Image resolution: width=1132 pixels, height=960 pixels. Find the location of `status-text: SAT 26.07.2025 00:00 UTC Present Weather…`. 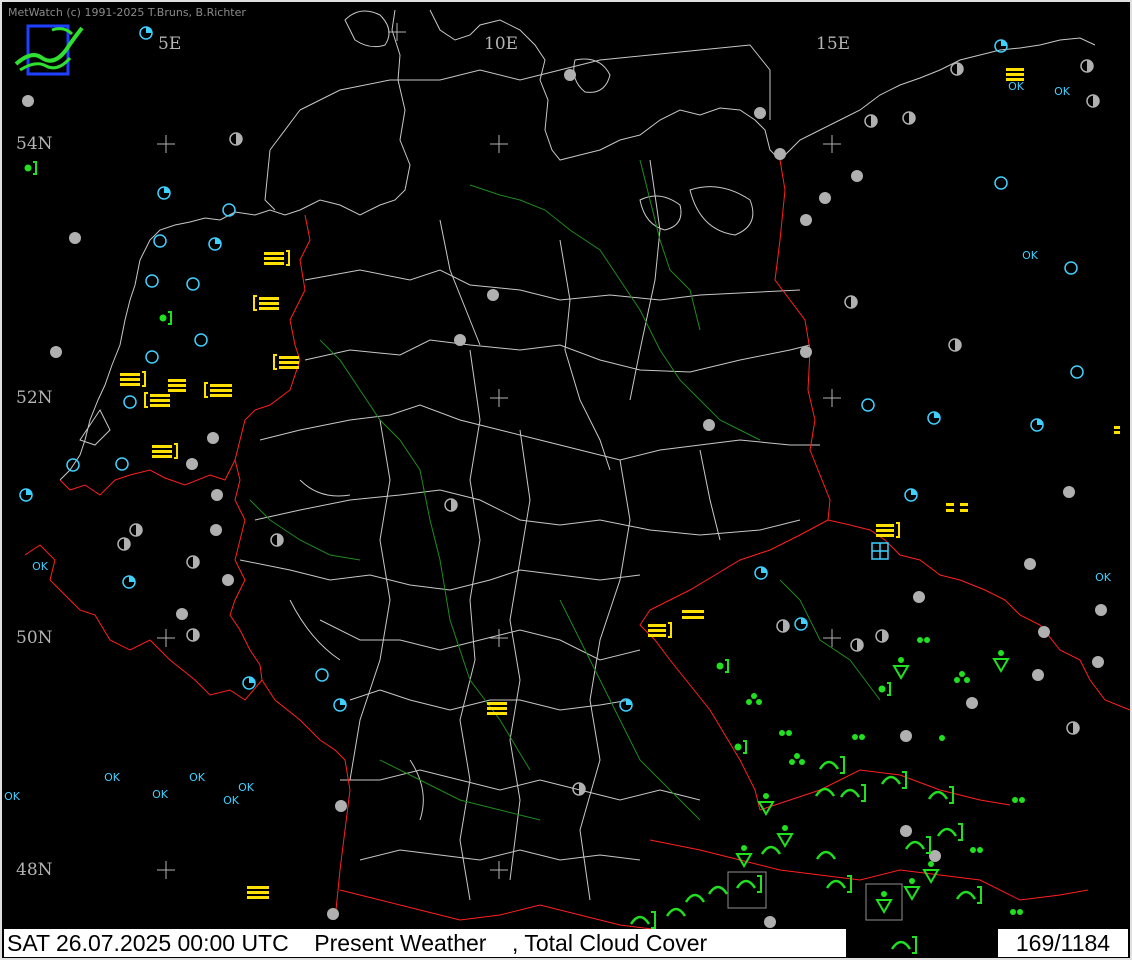

status-text: SAT 26.07.2025 00:00 UTC Present Weather… is located at coordinates (425, 943).